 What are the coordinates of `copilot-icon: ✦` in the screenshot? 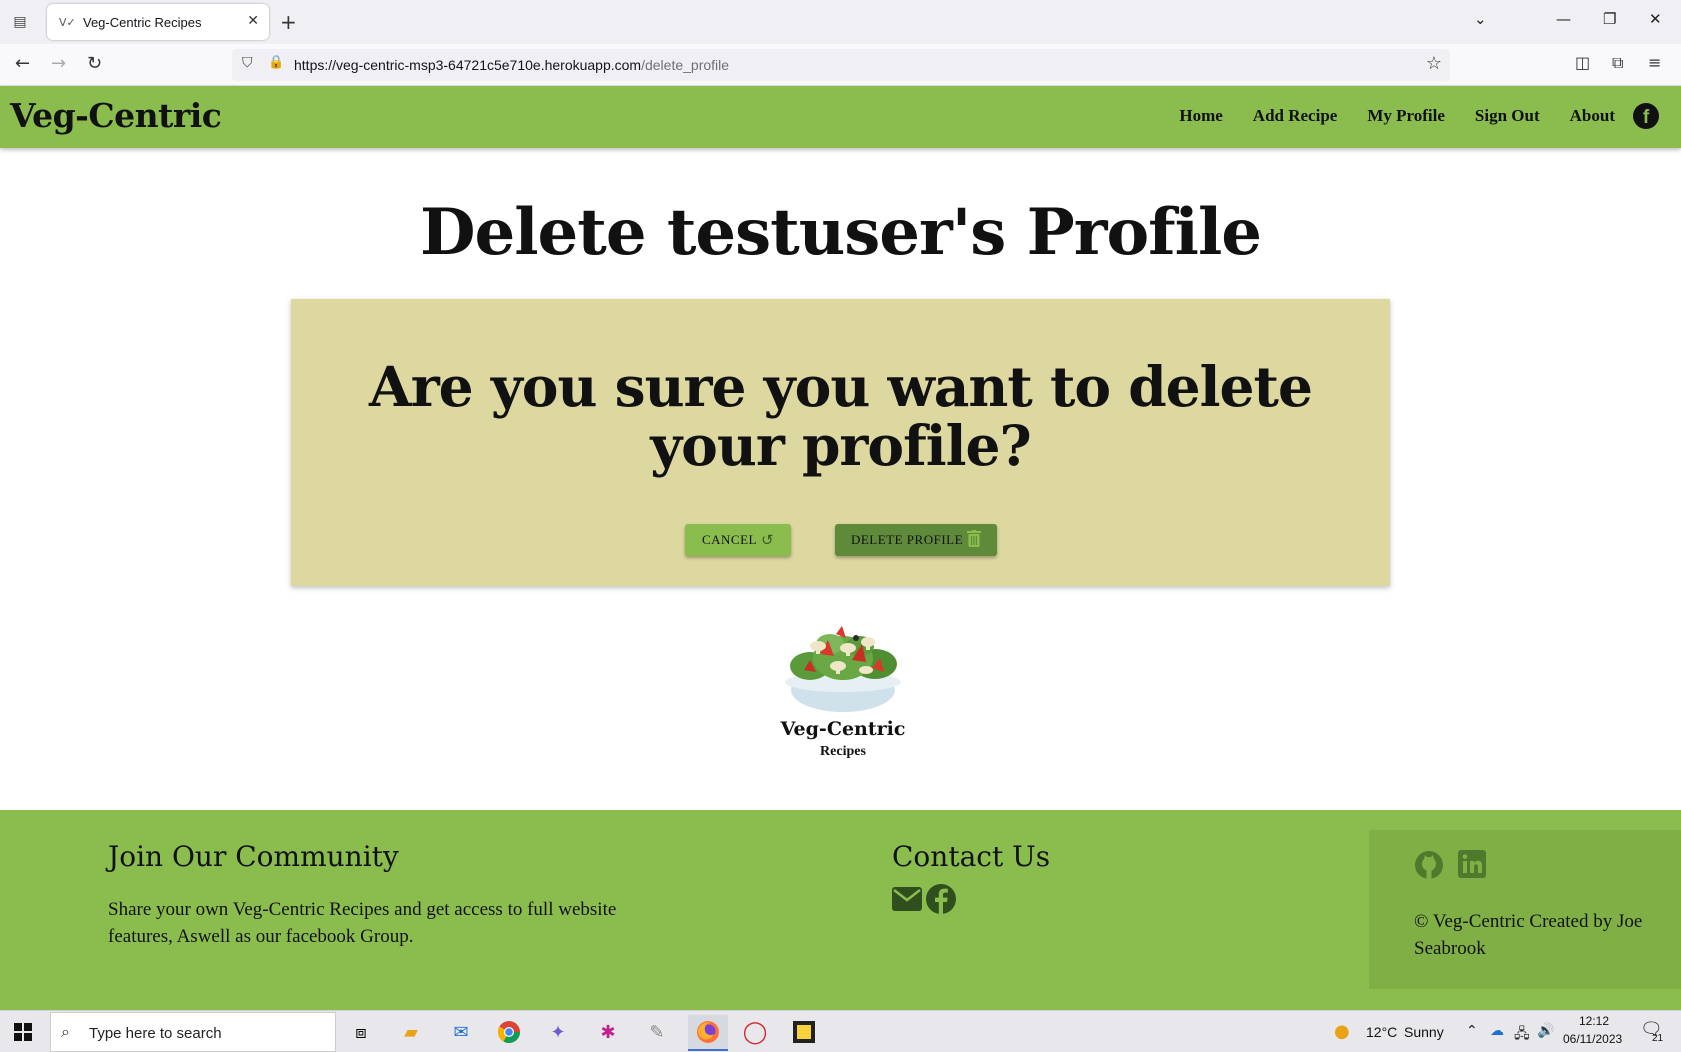 It's located at (558, 1032).